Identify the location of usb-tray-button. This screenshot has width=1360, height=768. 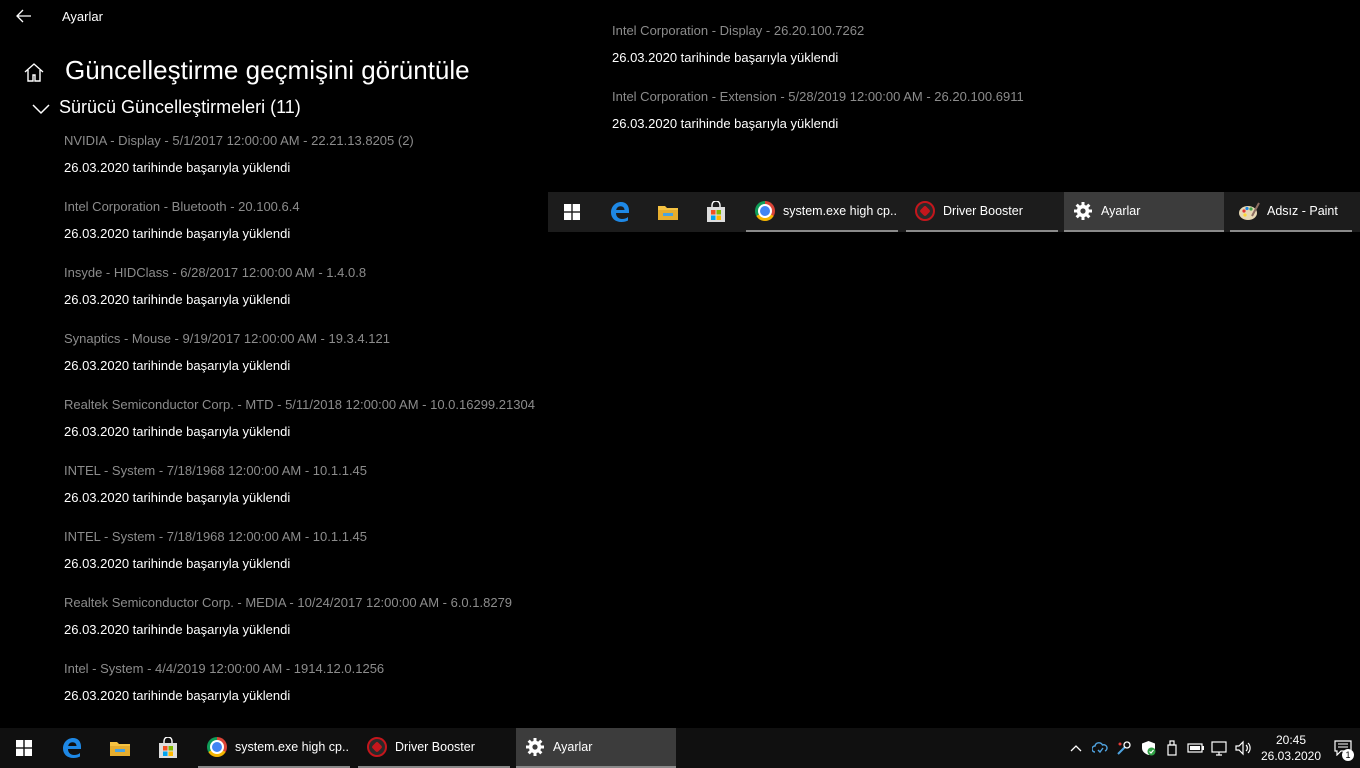
(1172, 748).